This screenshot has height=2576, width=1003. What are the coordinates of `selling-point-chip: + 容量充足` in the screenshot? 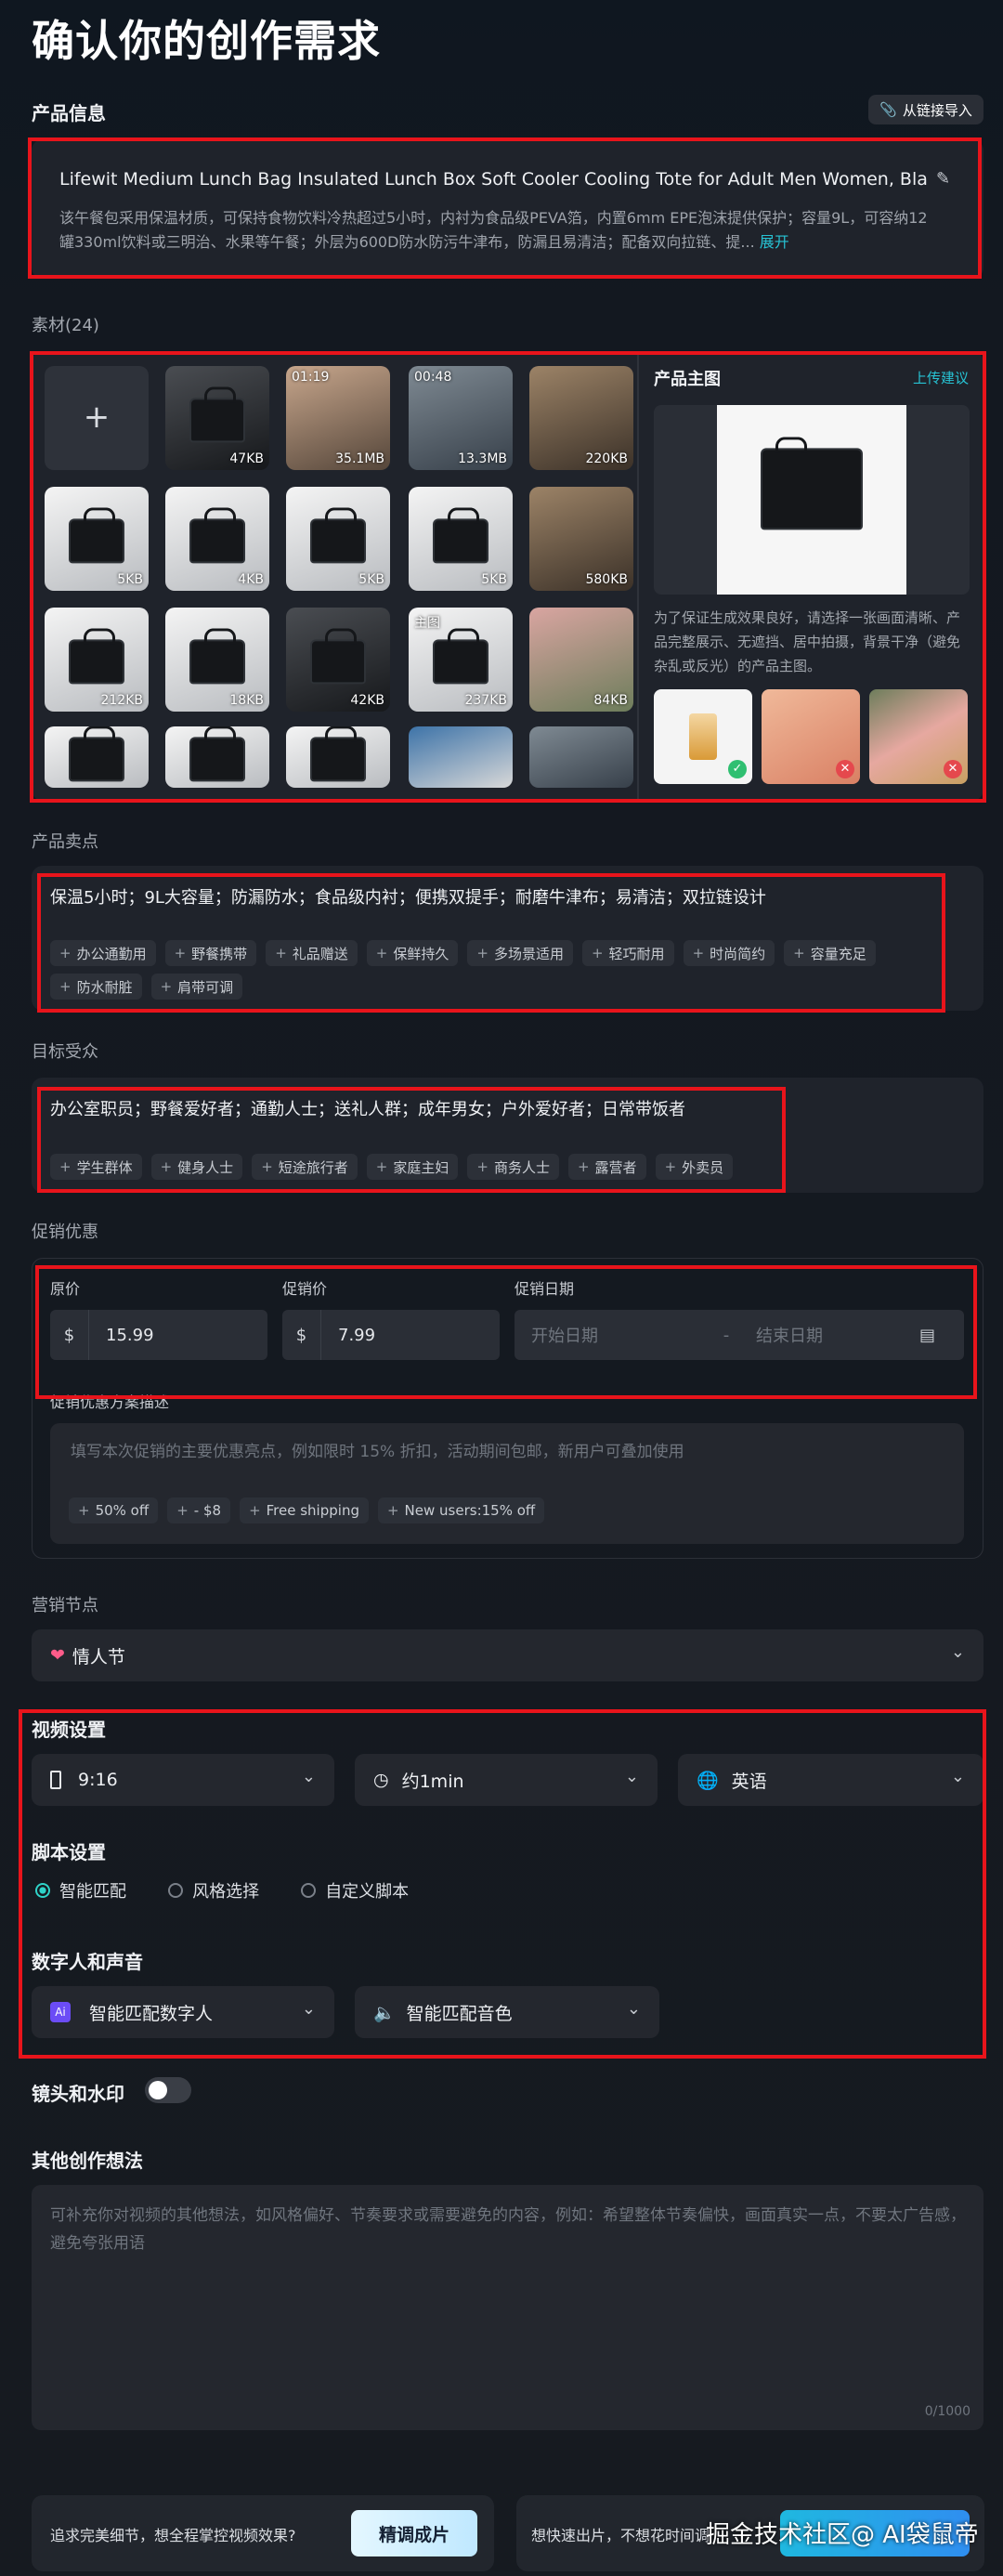 It's located at (830, 953).